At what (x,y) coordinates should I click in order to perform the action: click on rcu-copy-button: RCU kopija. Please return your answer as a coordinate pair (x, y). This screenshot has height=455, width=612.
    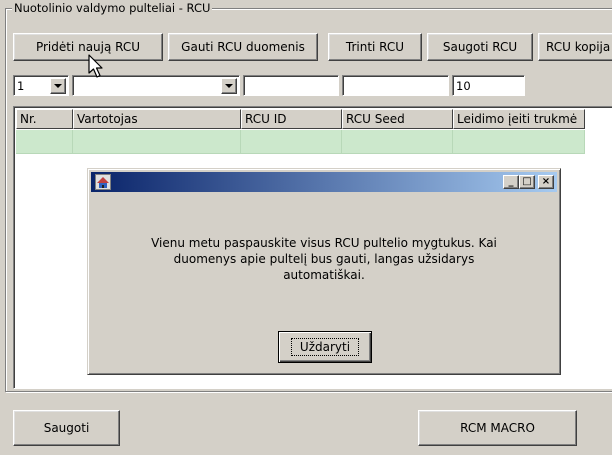
    Looking at the image, I should click on (575, 47).